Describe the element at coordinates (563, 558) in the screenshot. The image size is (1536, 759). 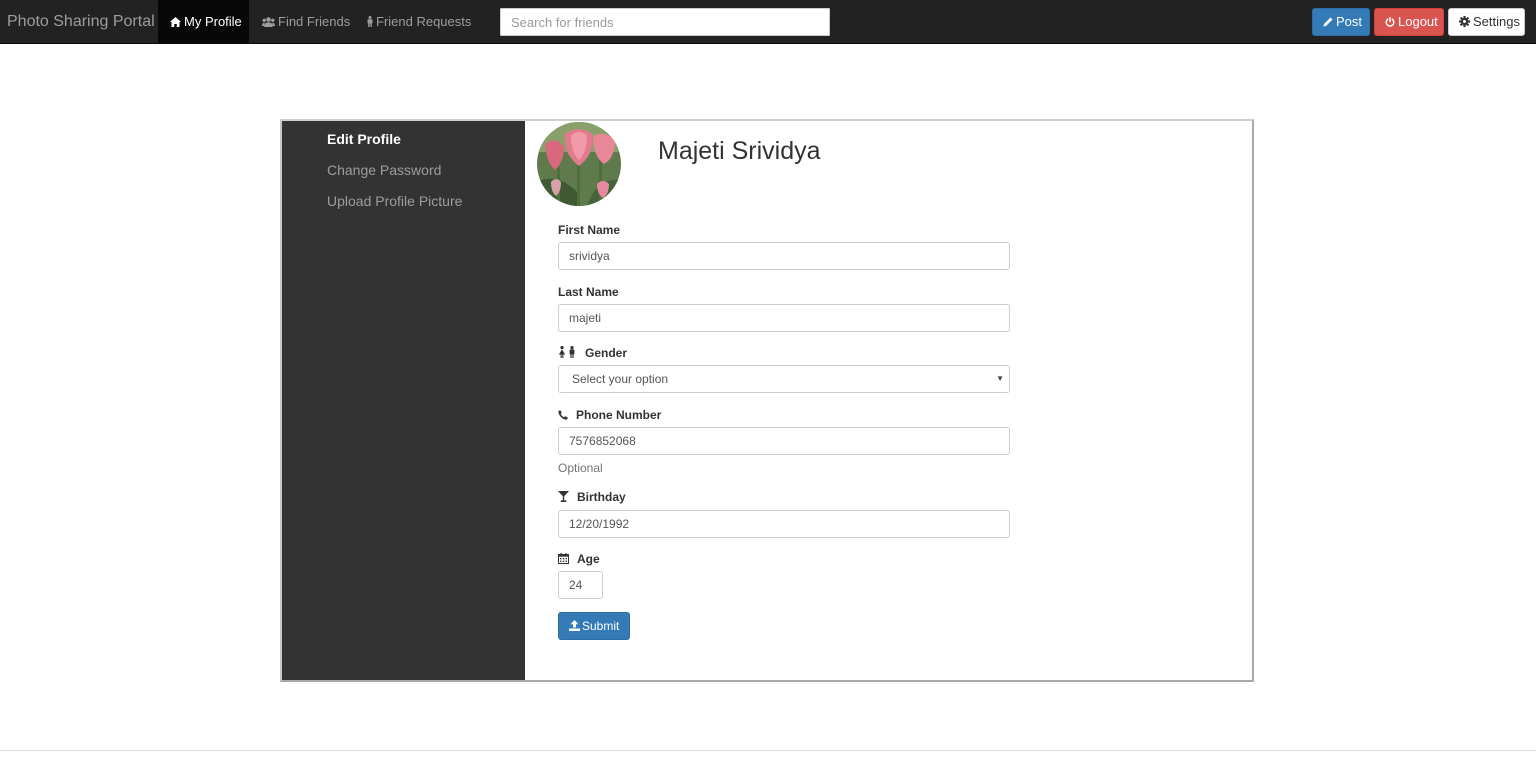
I see `calendar-icon` at that location.